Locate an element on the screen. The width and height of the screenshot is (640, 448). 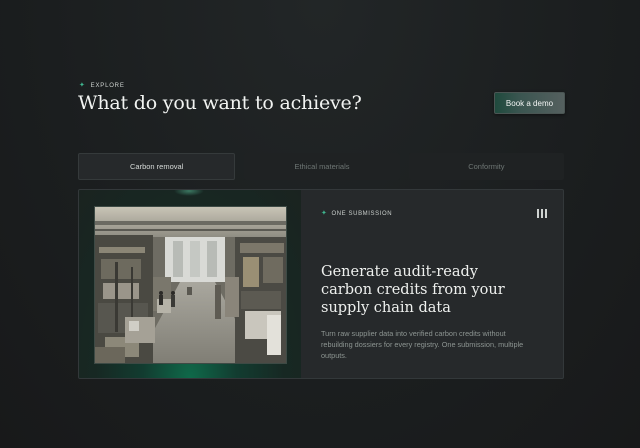
tab-ethical-materials: Ethical materials is located at coordinates (322, 166).